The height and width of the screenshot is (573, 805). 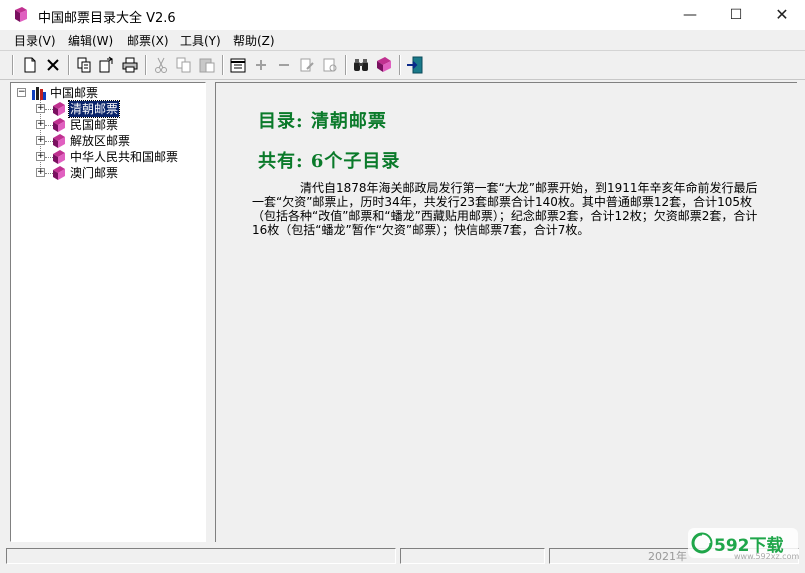 What do you see at coordinates (667, 556) in the screenshot?
I see `watermark-year: 2021年` at bounding box center [667, 556].